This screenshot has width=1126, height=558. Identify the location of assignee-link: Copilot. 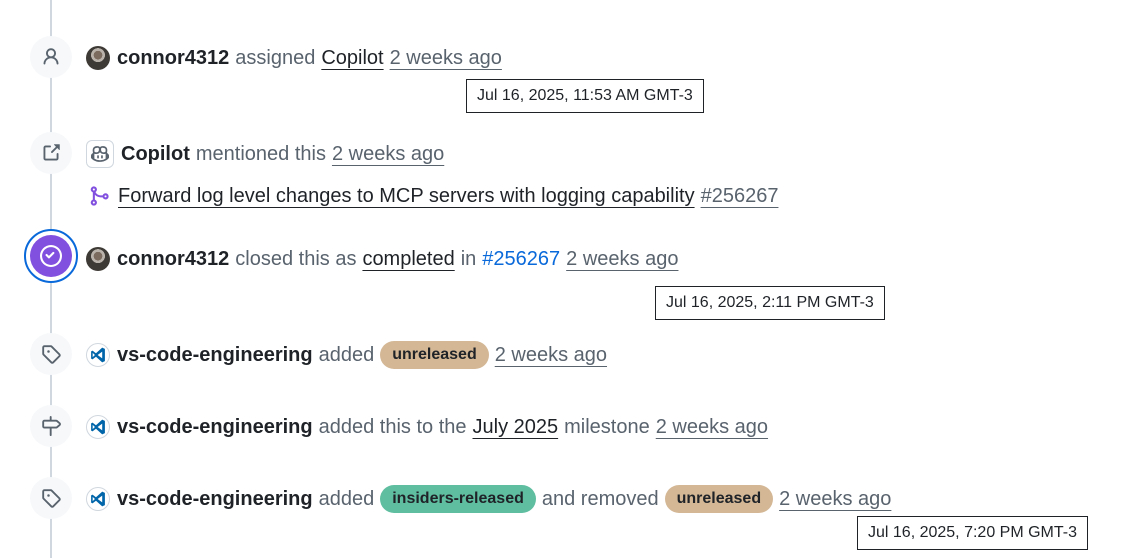
(352, 58).